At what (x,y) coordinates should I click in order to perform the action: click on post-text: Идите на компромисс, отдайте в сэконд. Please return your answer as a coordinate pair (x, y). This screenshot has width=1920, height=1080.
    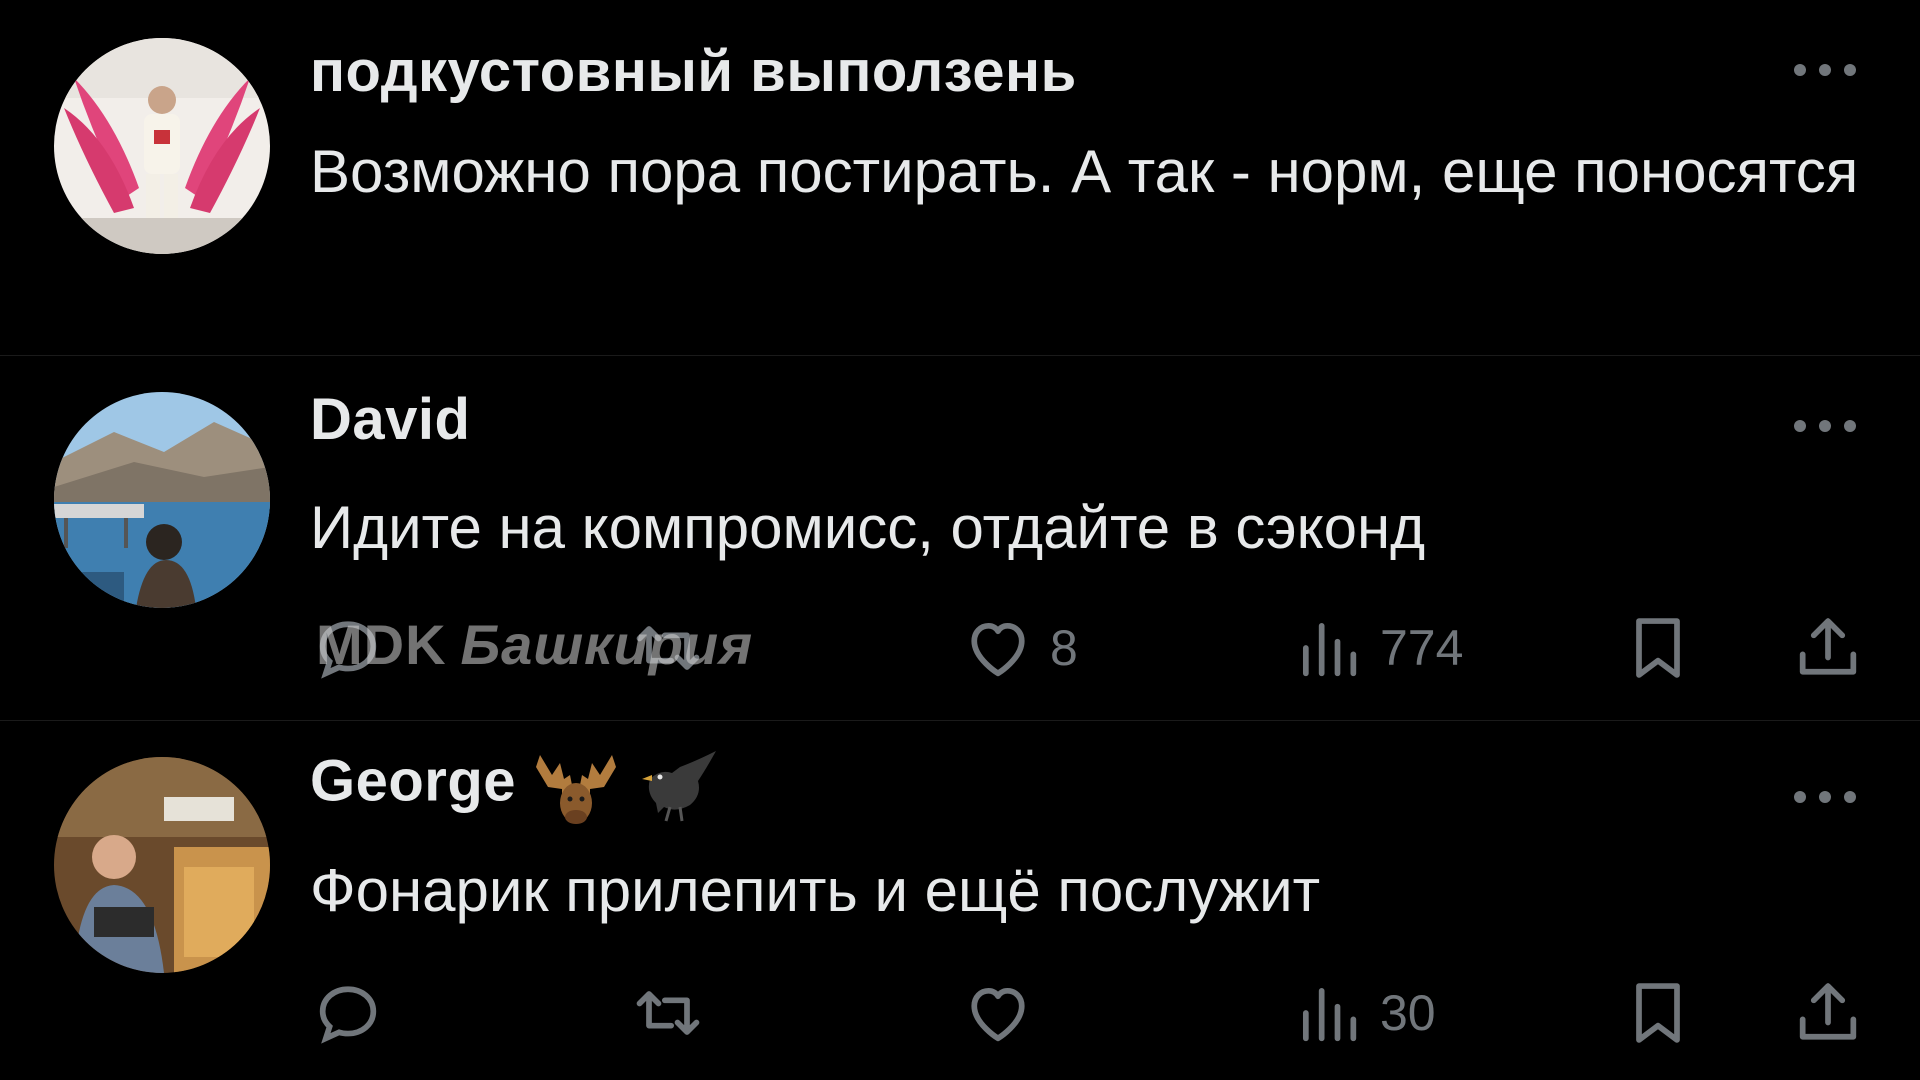
    Looking at the image, I should click on (868, 527).